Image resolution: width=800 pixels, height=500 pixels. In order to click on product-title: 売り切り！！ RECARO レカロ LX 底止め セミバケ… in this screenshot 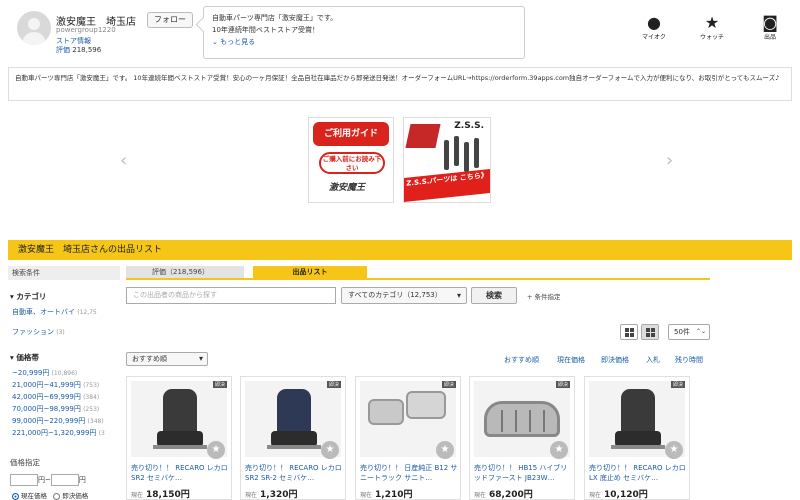, I will do `click(638, 473)`.